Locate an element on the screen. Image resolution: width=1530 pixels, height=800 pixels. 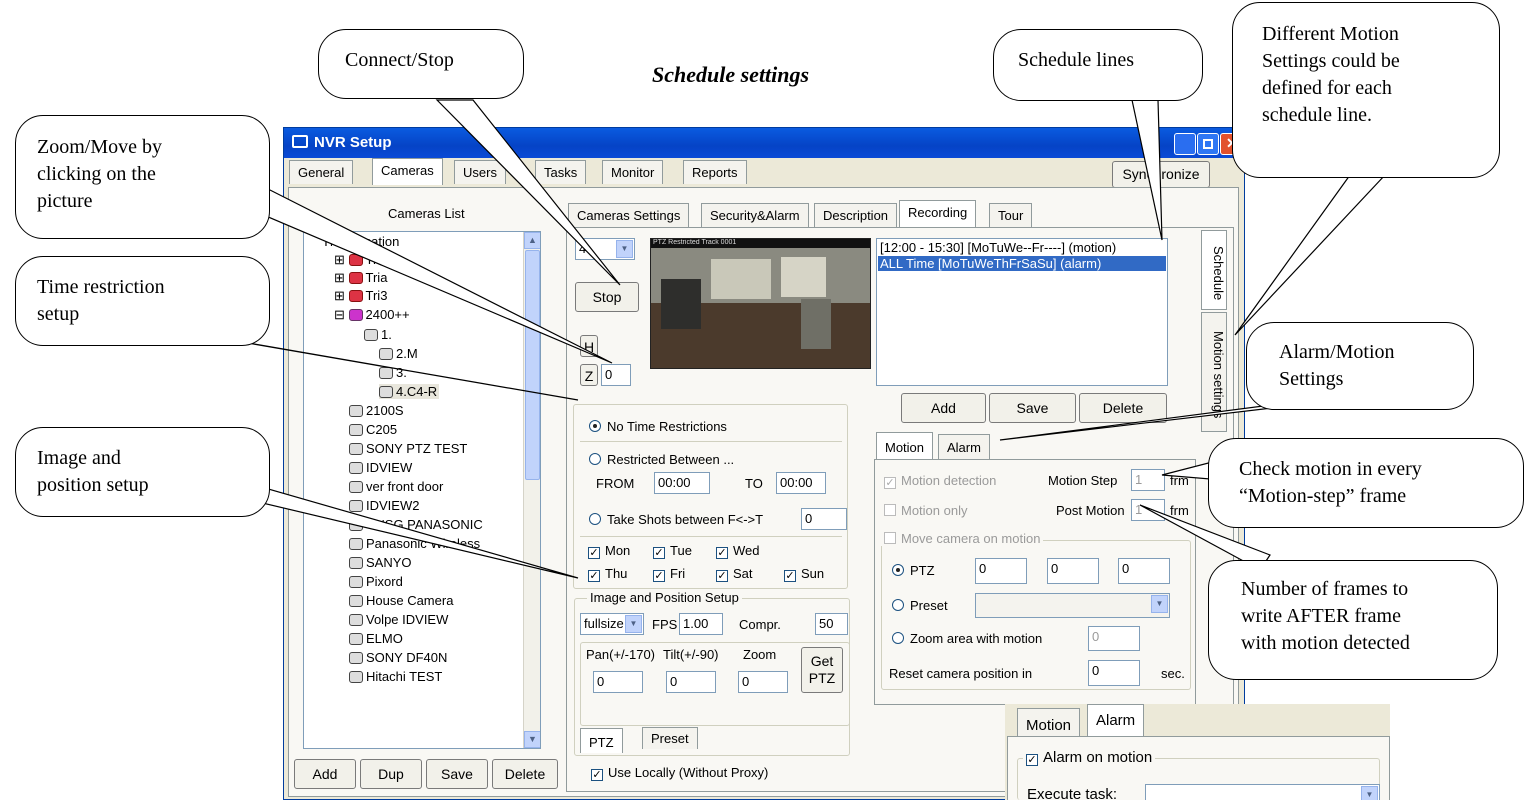
tab-alarm: Alarm is located at coordinates (964, 446).